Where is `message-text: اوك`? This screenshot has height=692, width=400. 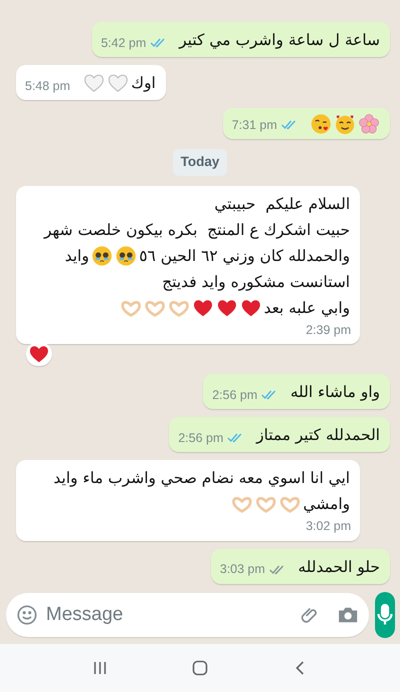 message-text: اوك is located at coordinates (143, 83).